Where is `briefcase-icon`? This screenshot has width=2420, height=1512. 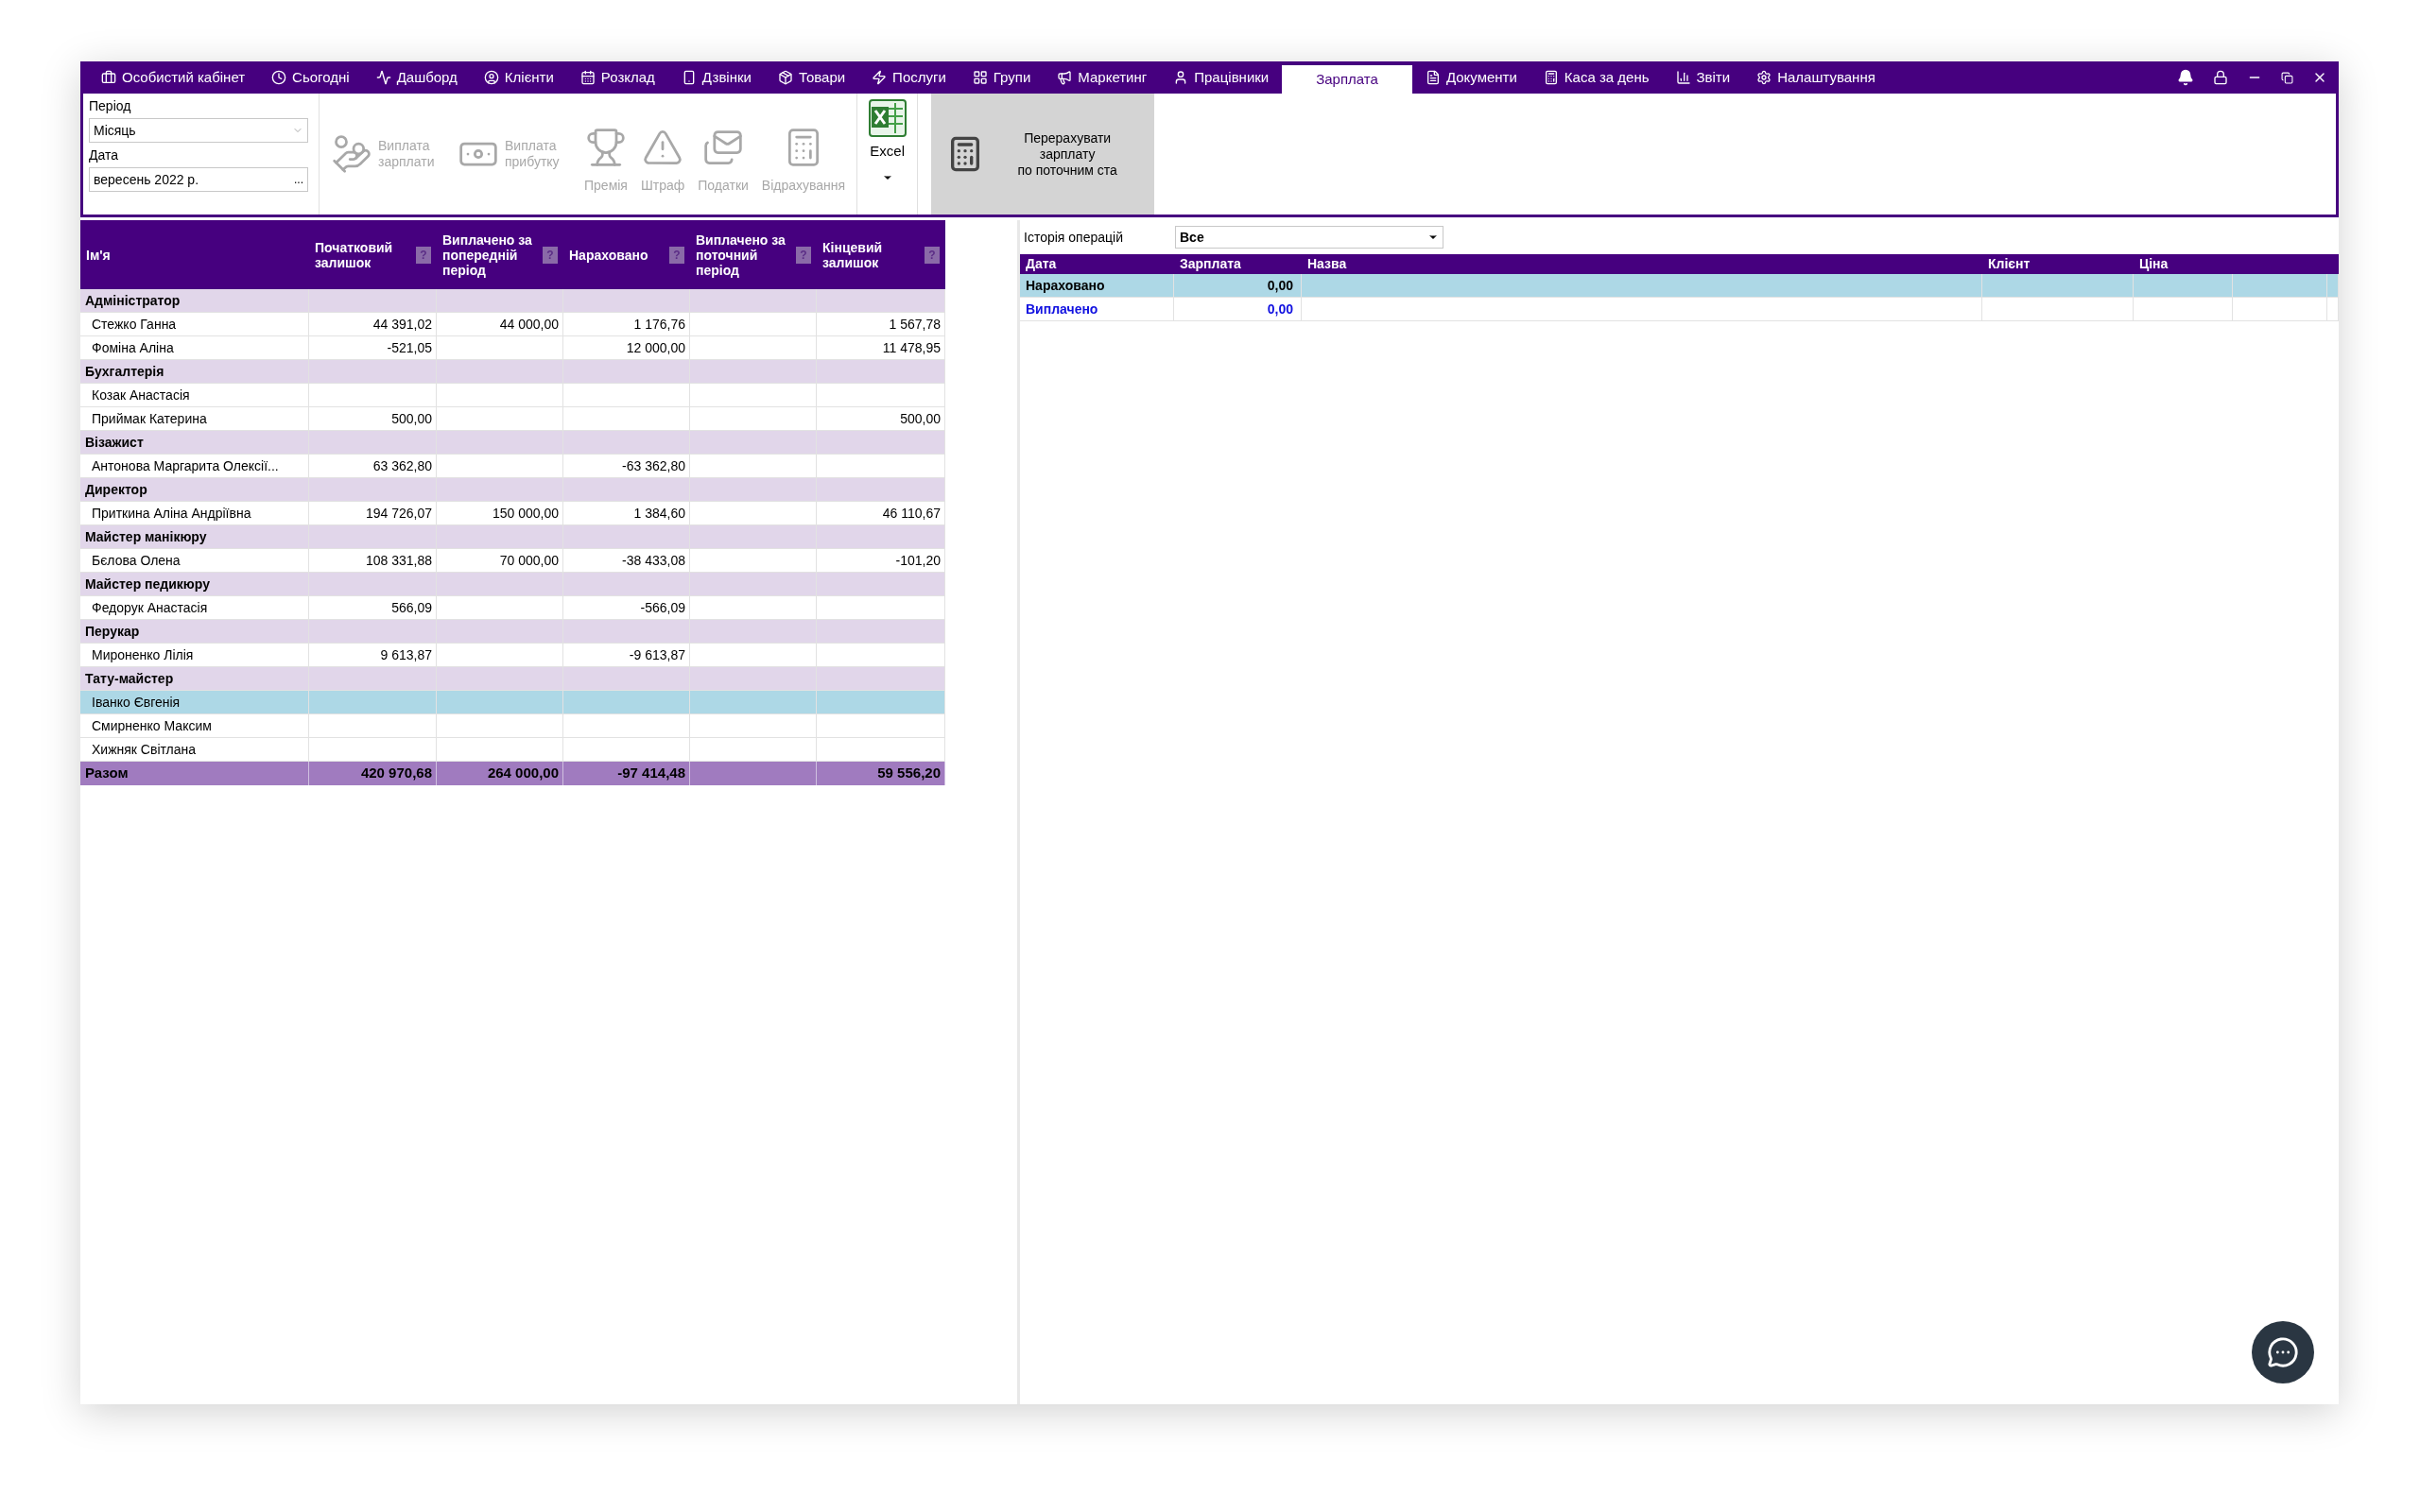
briefcase-icon is located at coordinates (108, 77).